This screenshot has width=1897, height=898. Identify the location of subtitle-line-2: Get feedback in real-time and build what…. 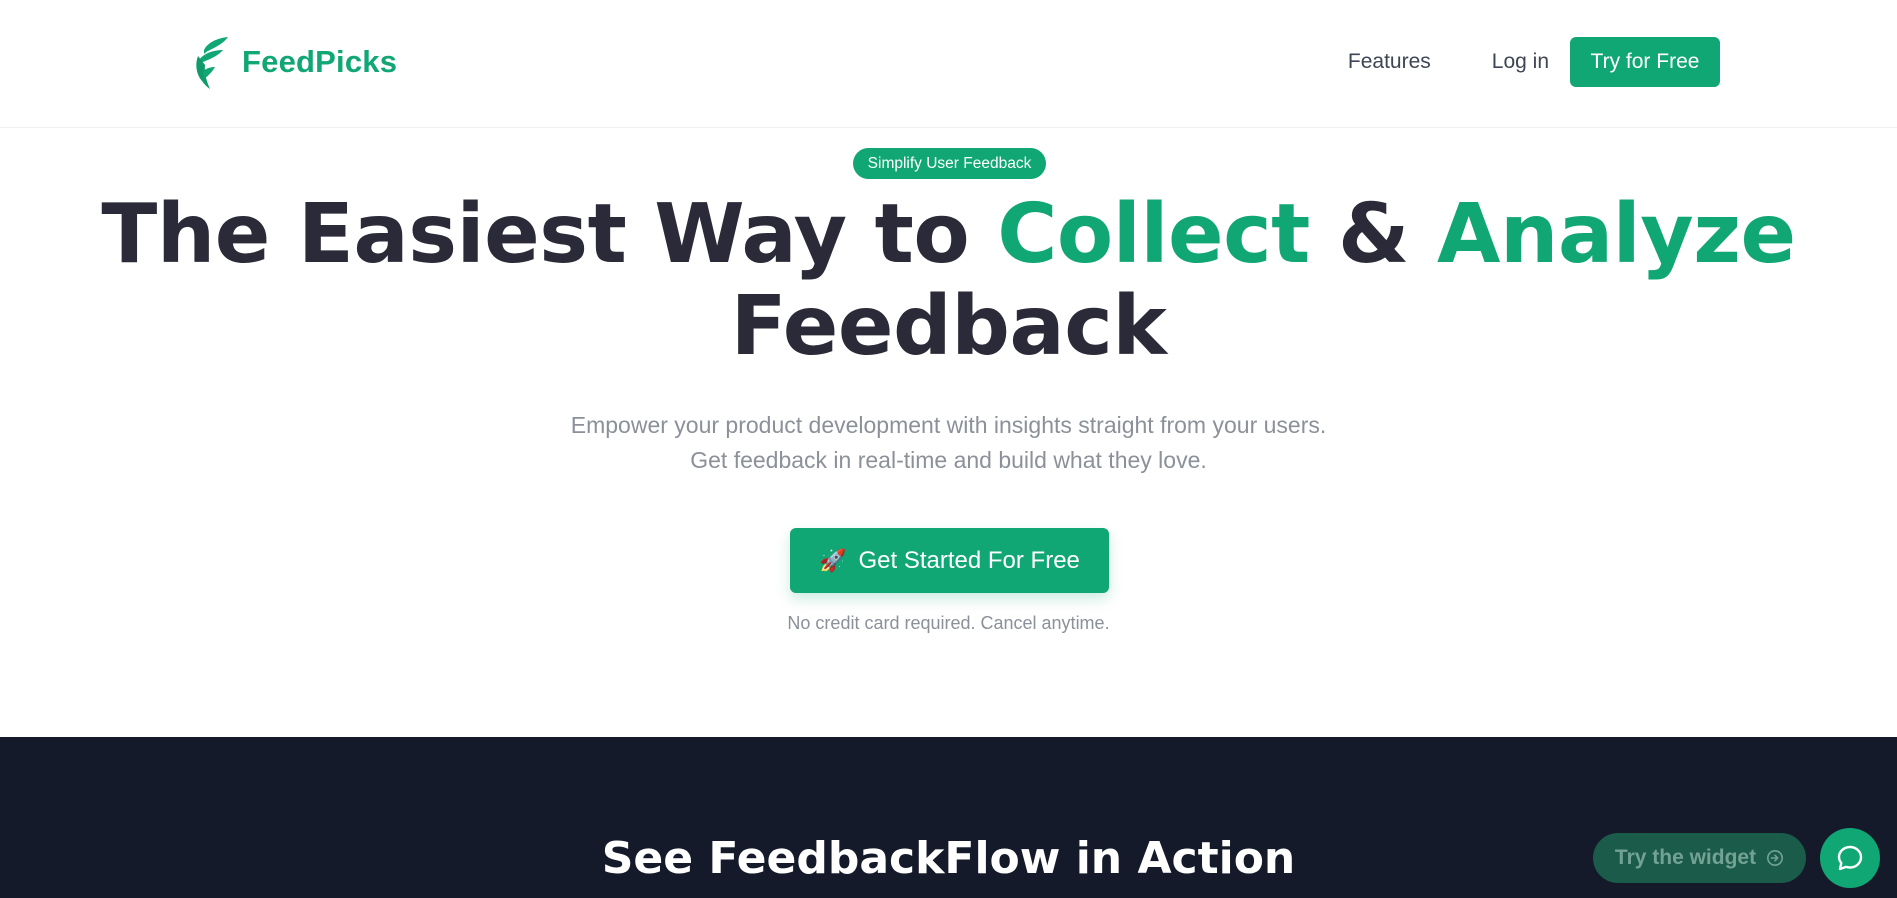
(948, 460).